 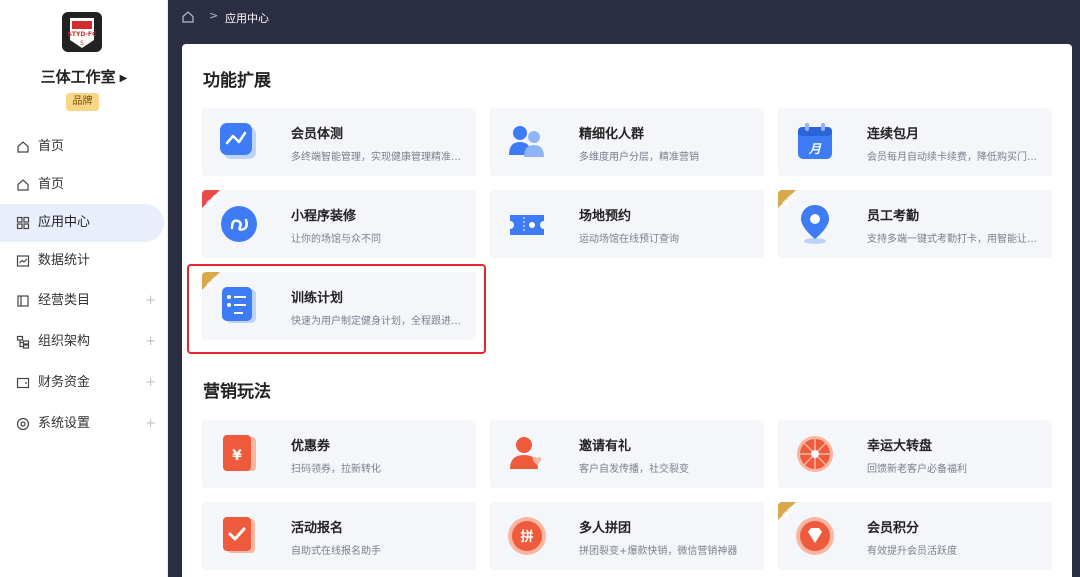 I want to click on sidebar-item-settings: 系统设置 +, so click(x=84, y=423).